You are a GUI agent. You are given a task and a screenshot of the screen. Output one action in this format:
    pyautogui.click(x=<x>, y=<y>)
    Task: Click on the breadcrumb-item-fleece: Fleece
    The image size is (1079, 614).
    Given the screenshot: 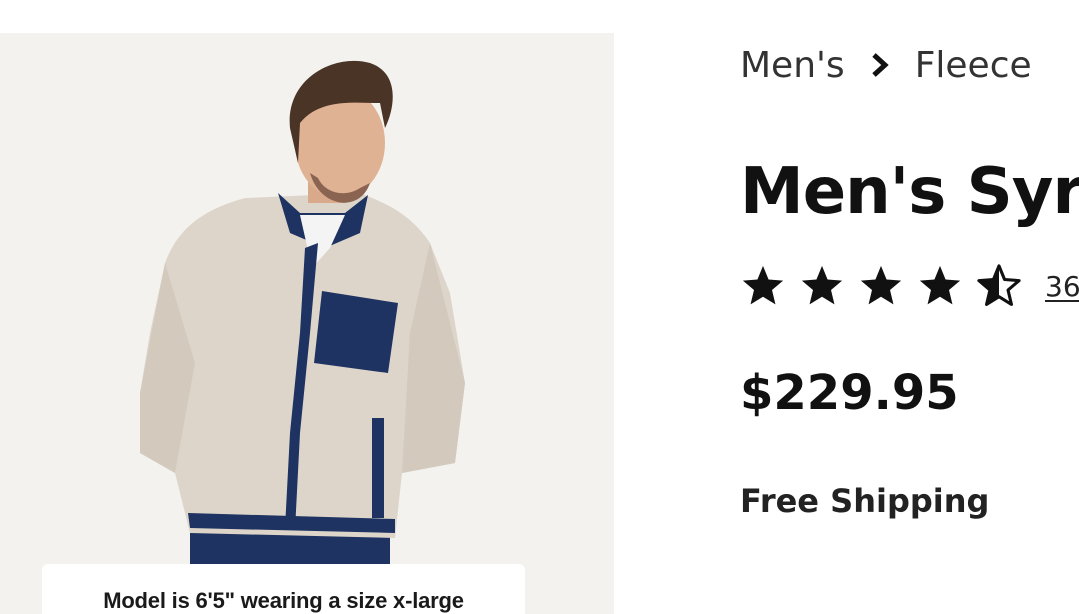 What is the action you would take?
    pyautogui.click(x=973, y=65)
    